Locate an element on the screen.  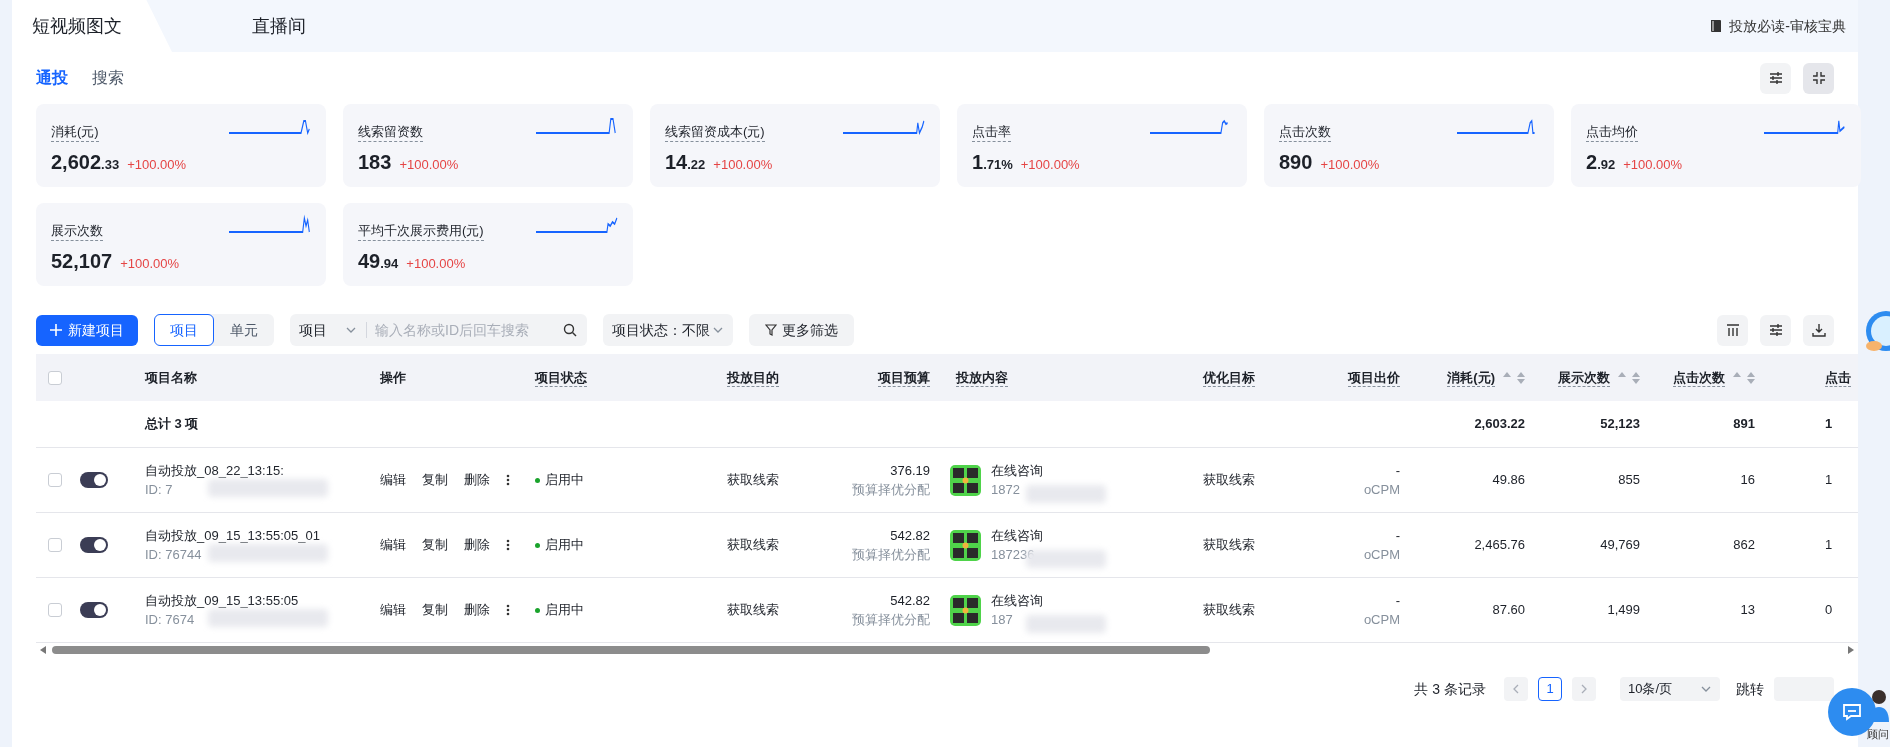
budget-value: 376.19 is located at coordinates (909, 470).